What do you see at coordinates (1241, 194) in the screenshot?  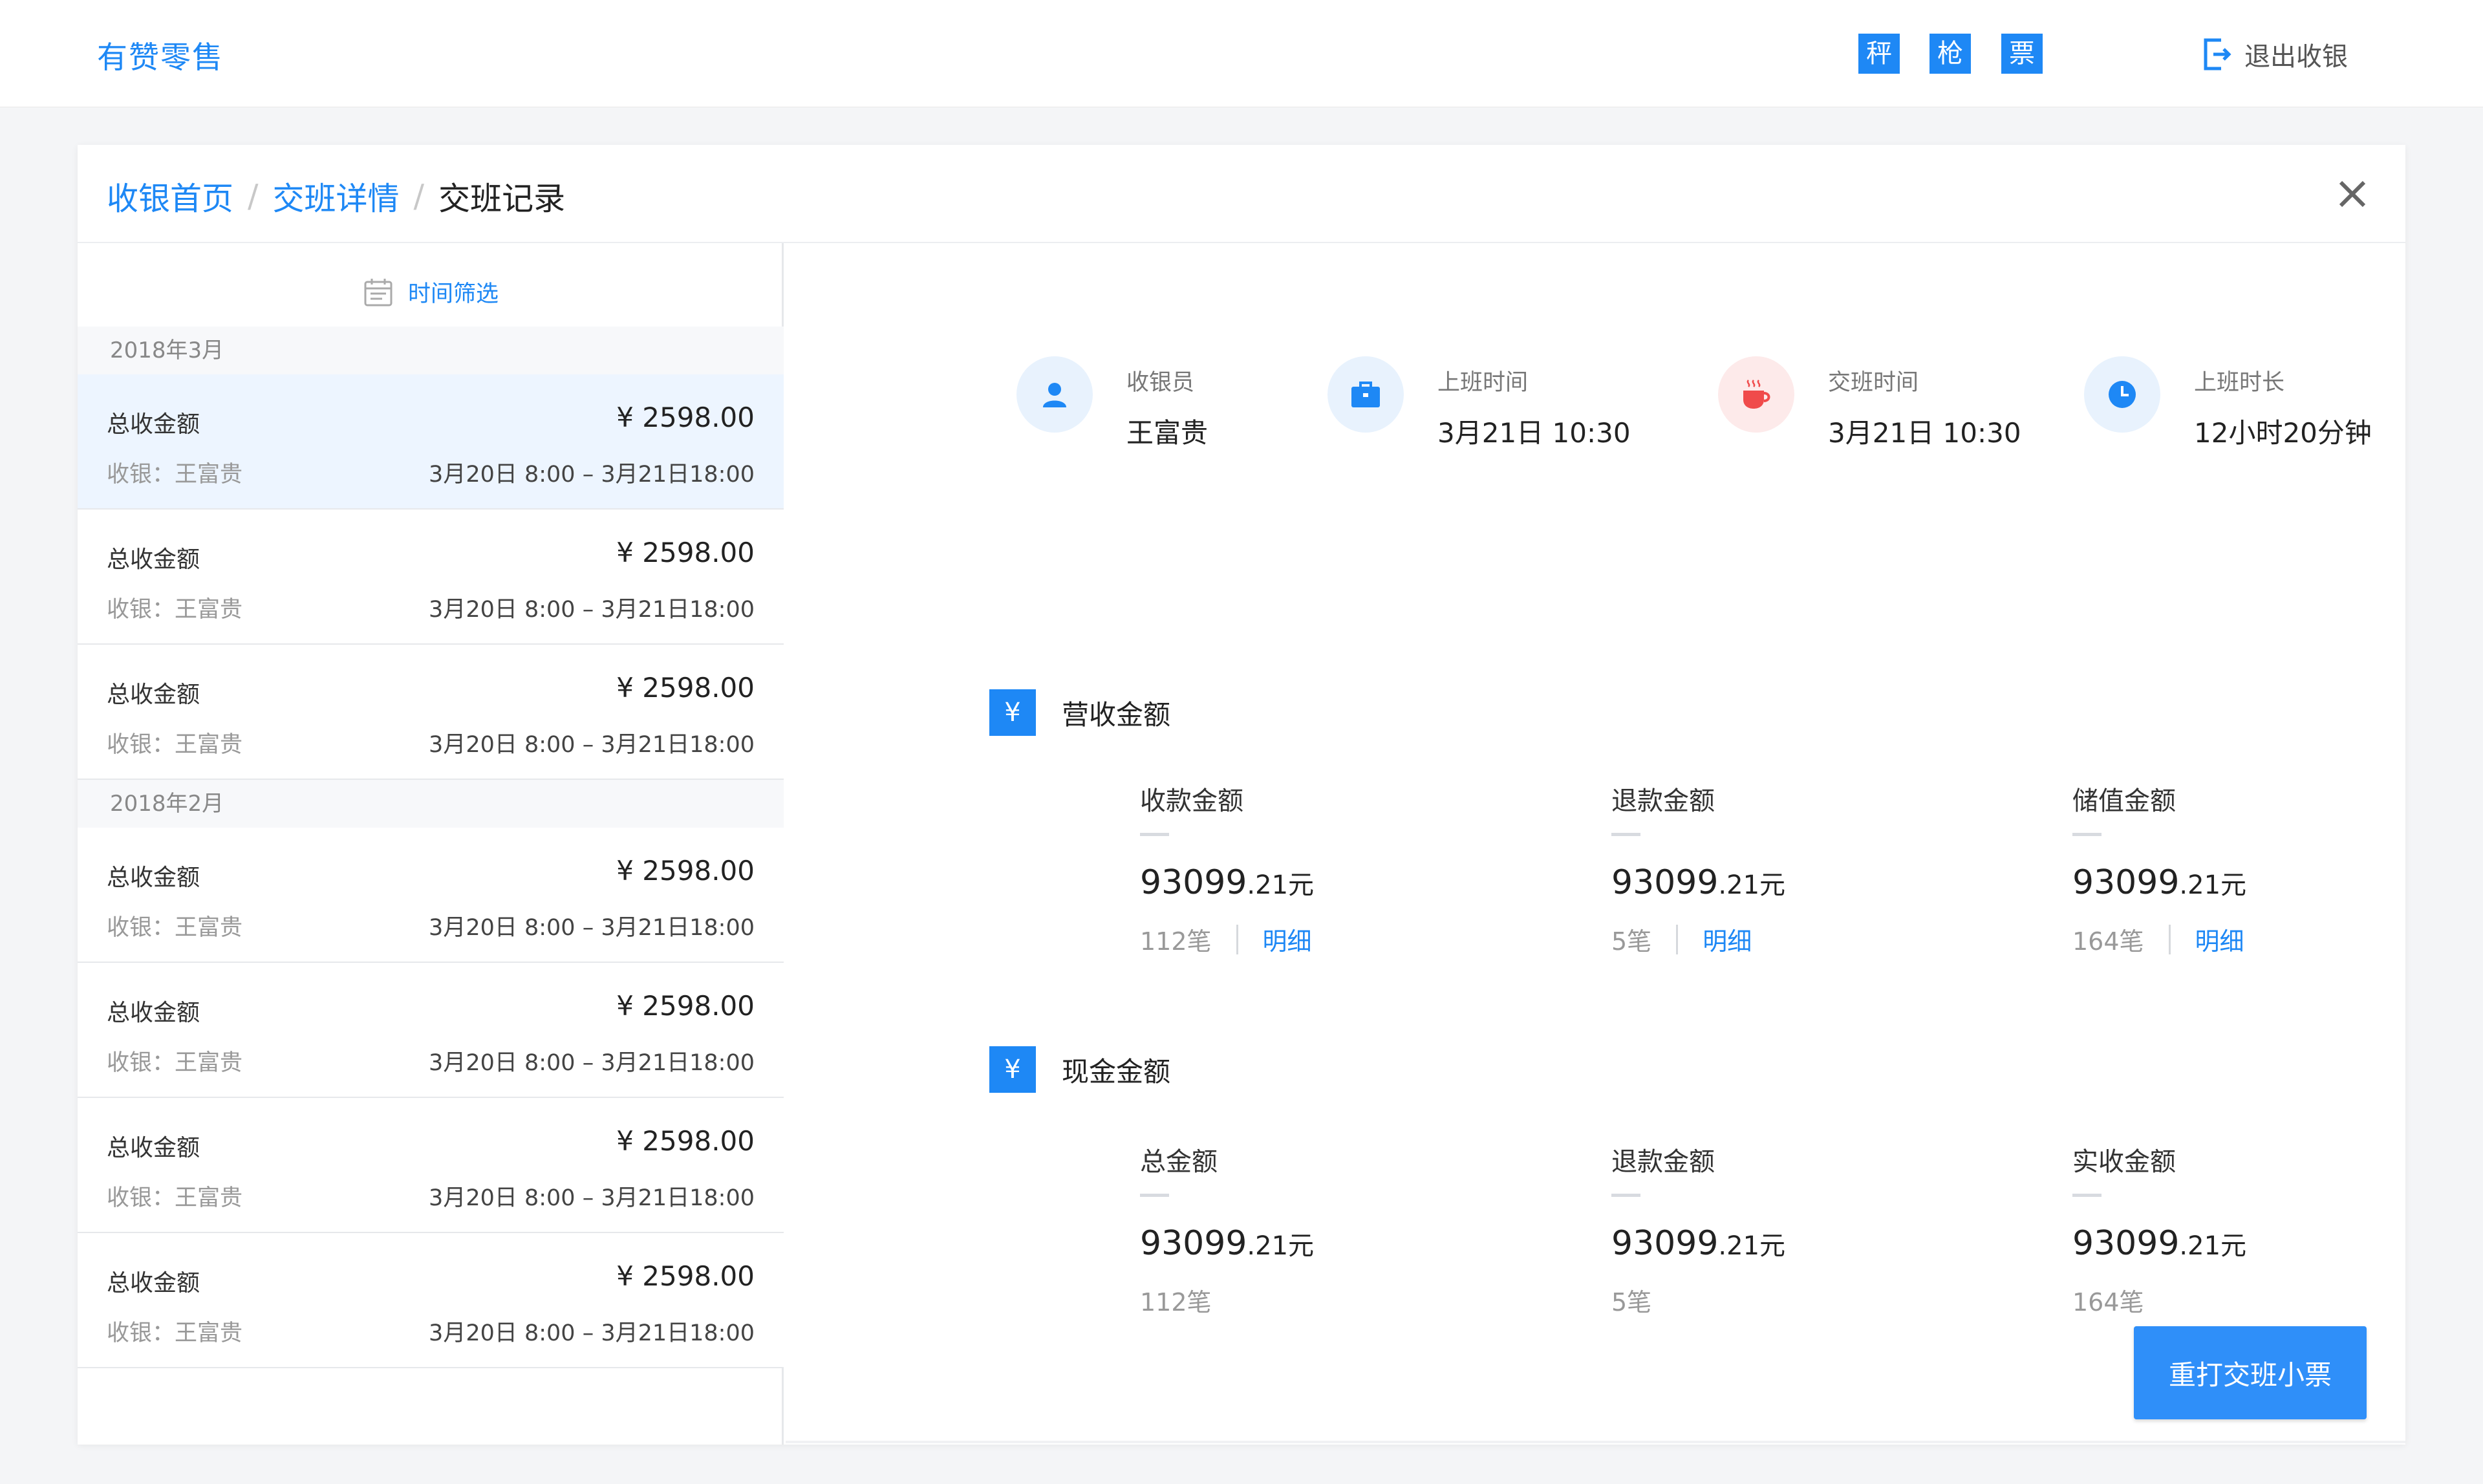 I see `card-header: 收银首页 / 交班详情 / 交班记录` at bounding box center [1241, 194].